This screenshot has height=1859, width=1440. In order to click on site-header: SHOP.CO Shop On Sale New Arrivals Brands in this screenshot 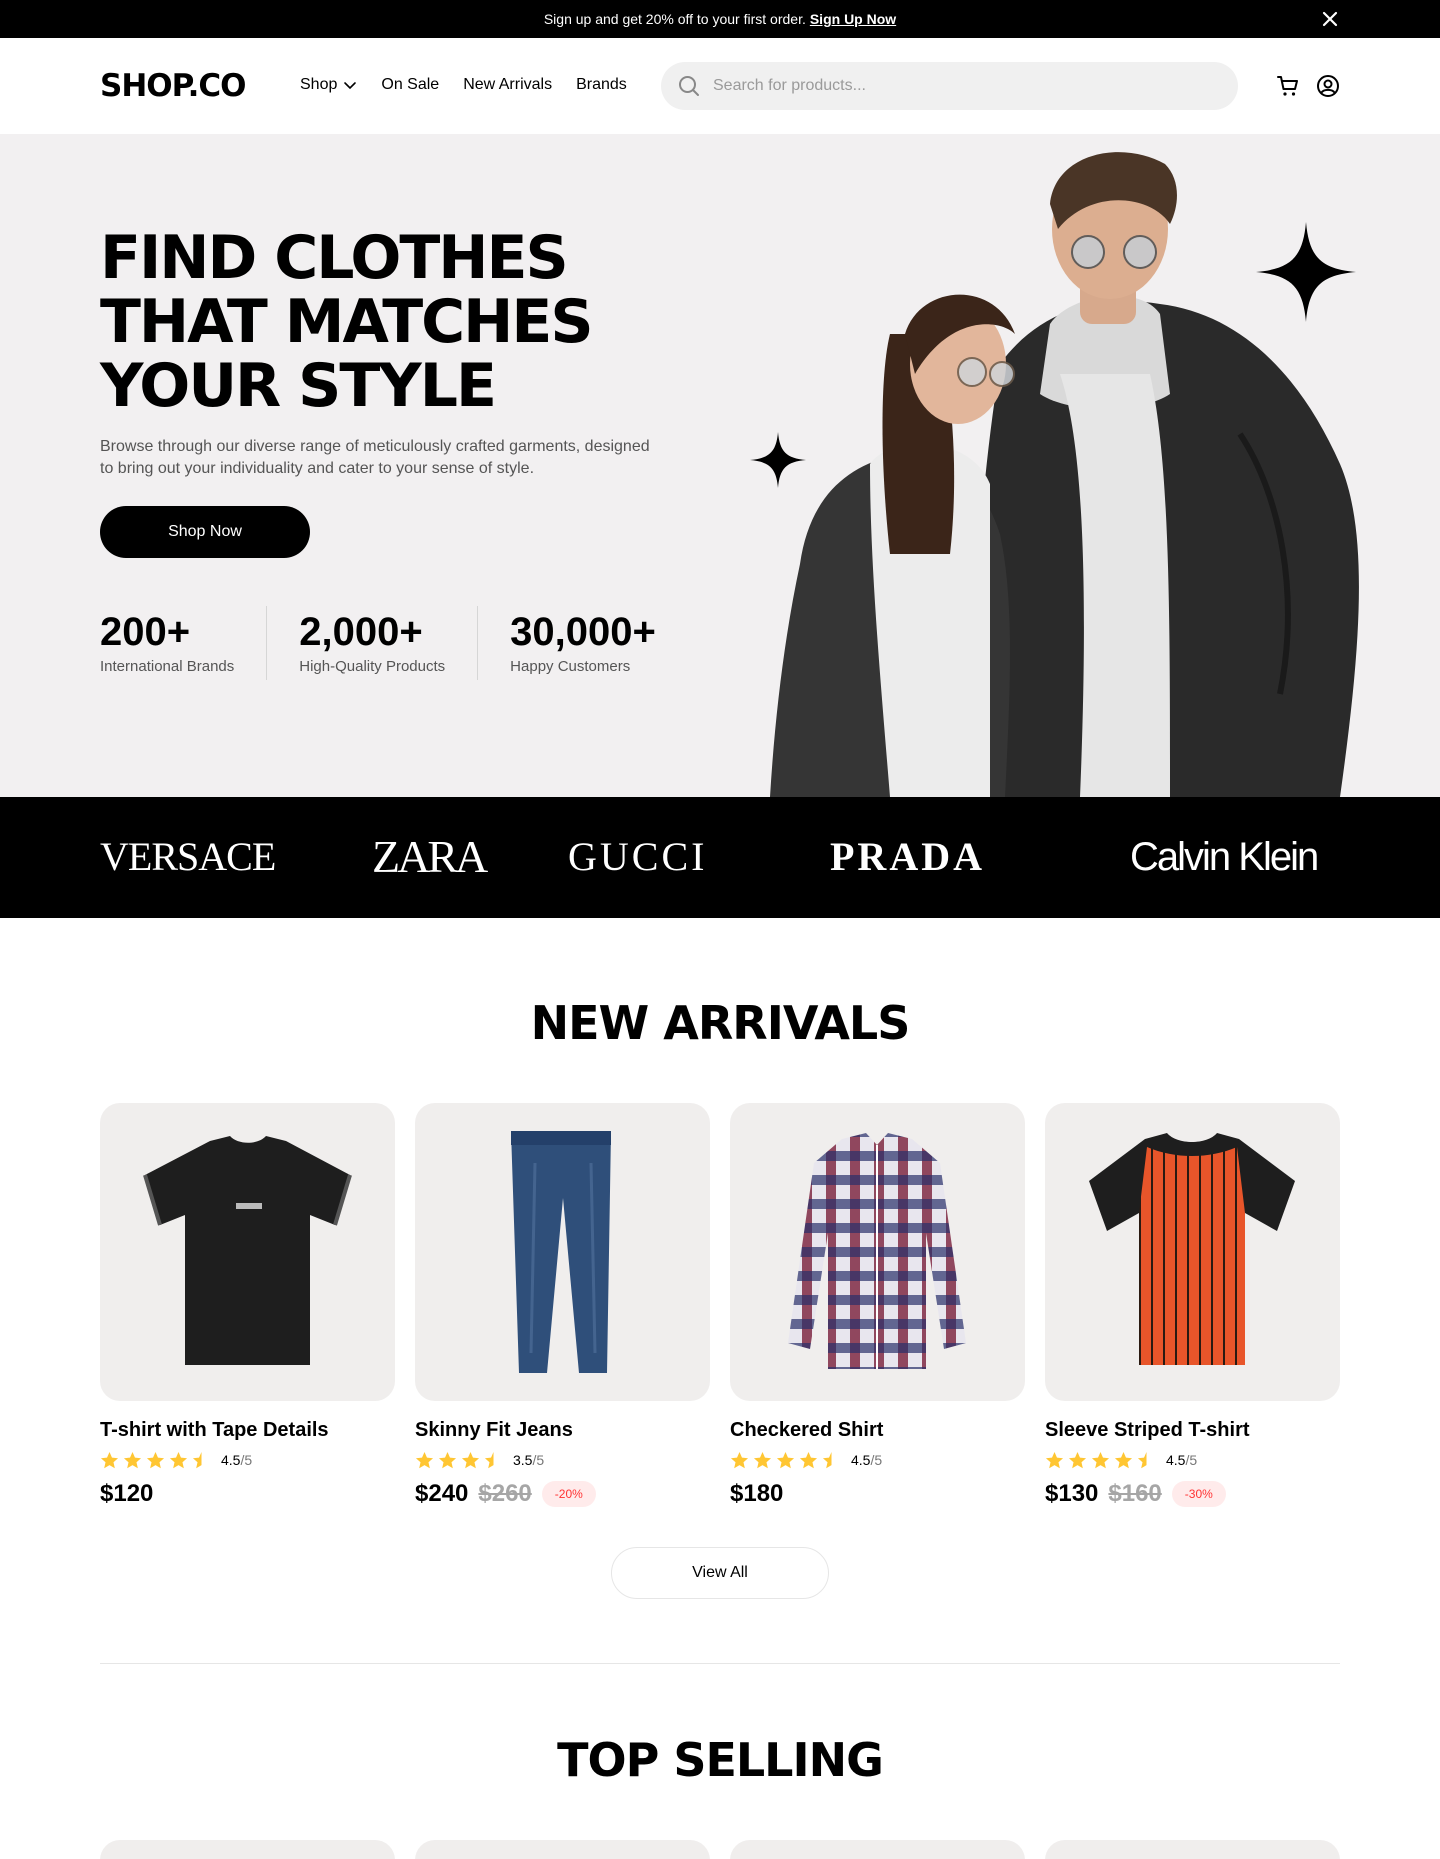, I will do `click(720, 86)`.